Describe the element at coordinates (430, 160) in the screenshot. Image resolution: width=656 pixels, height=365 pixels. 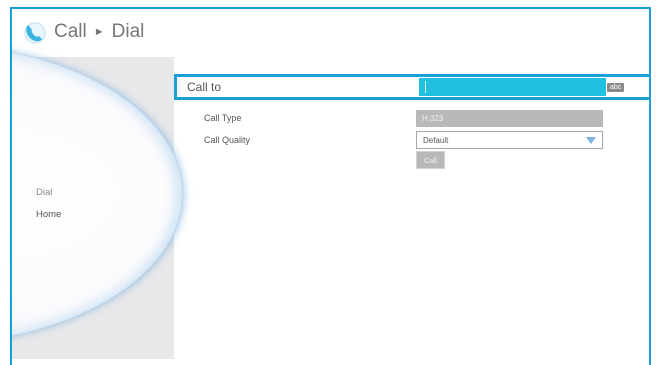
I see `call-button: Call` at that location.